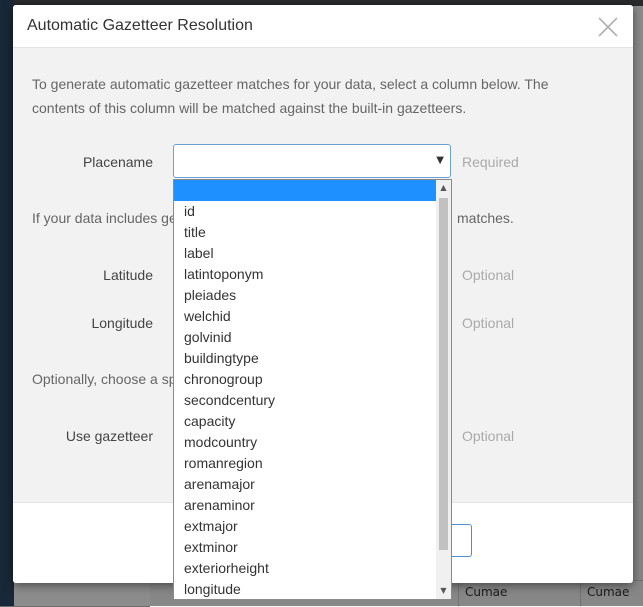  What do you see at coordinates (112, 379) in the screenshot?
I see `gazetteer-description-text: Optionally, choose a spec` at bounding box center [112, 379].